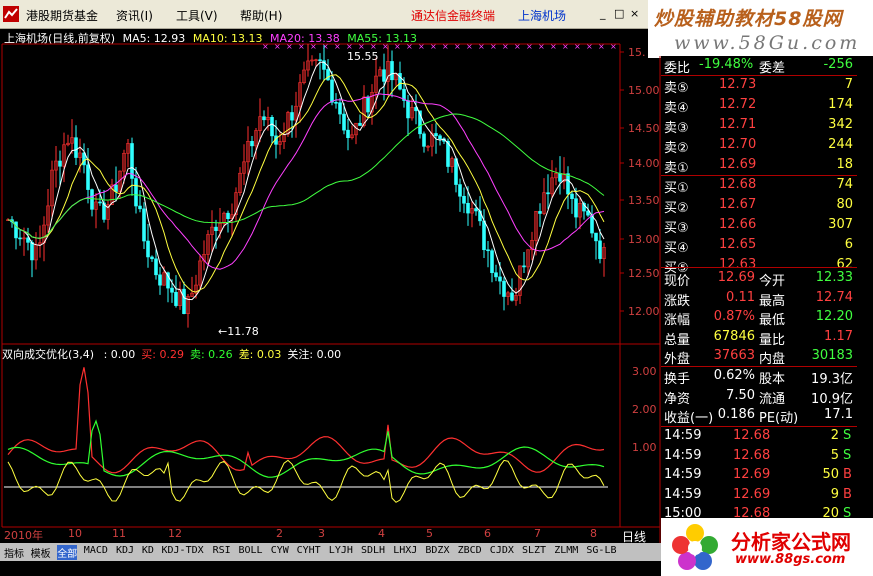 Image resolution: width=873 pixels, height=576 pixels. Describe the element at coordinates (14, 552) in the screenshot. I see `tab--: 指标` at that location.